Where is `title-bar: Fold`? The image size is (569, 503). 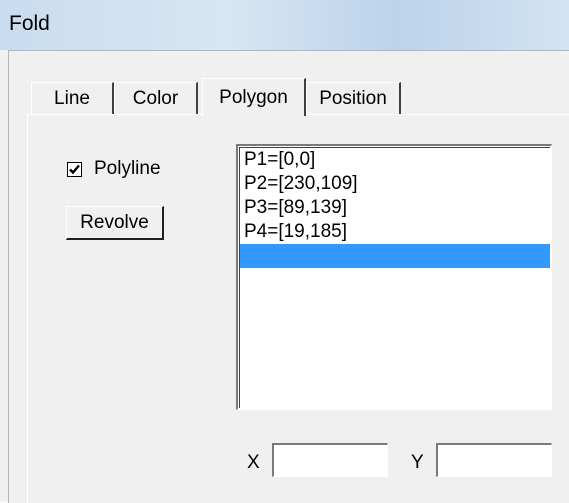 title-bar: Fold is located at coordinates (284, 25).